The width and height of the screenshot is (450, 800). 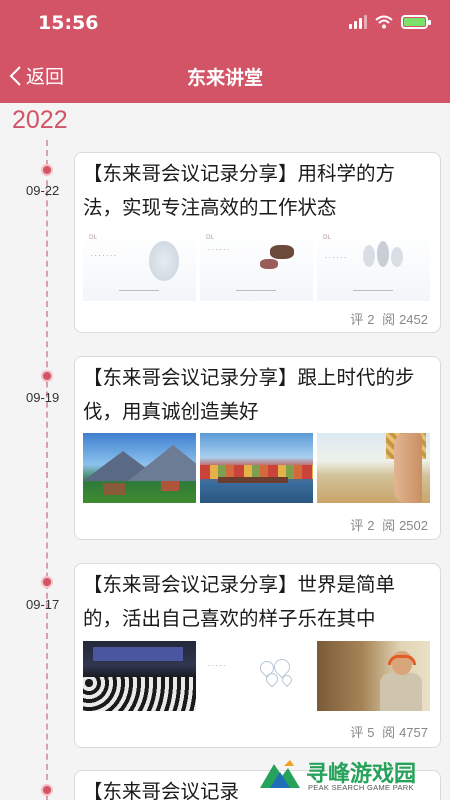 I want to click on comments-count: 5, so click(x=371, y=732).